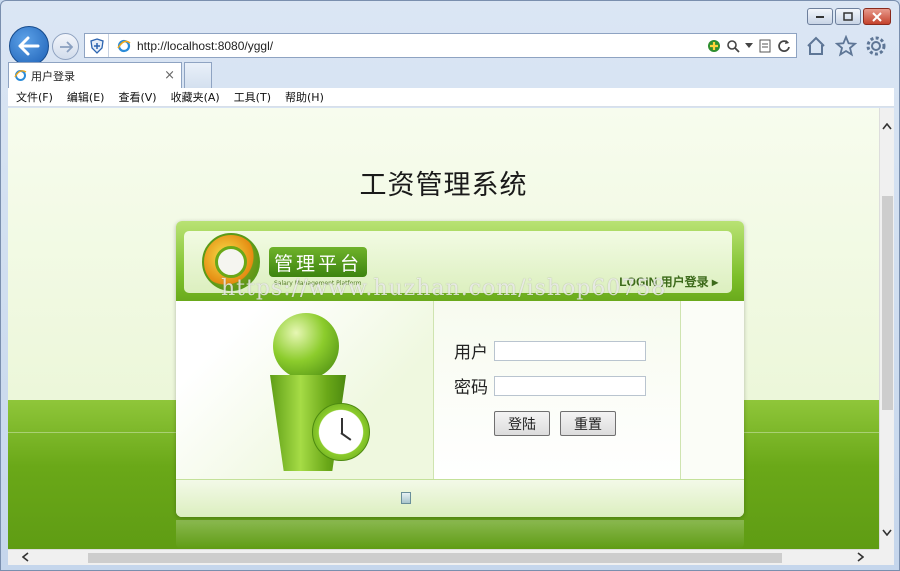 The image size is (900, 571). I want to click on close-window-button, so click(877, 16).